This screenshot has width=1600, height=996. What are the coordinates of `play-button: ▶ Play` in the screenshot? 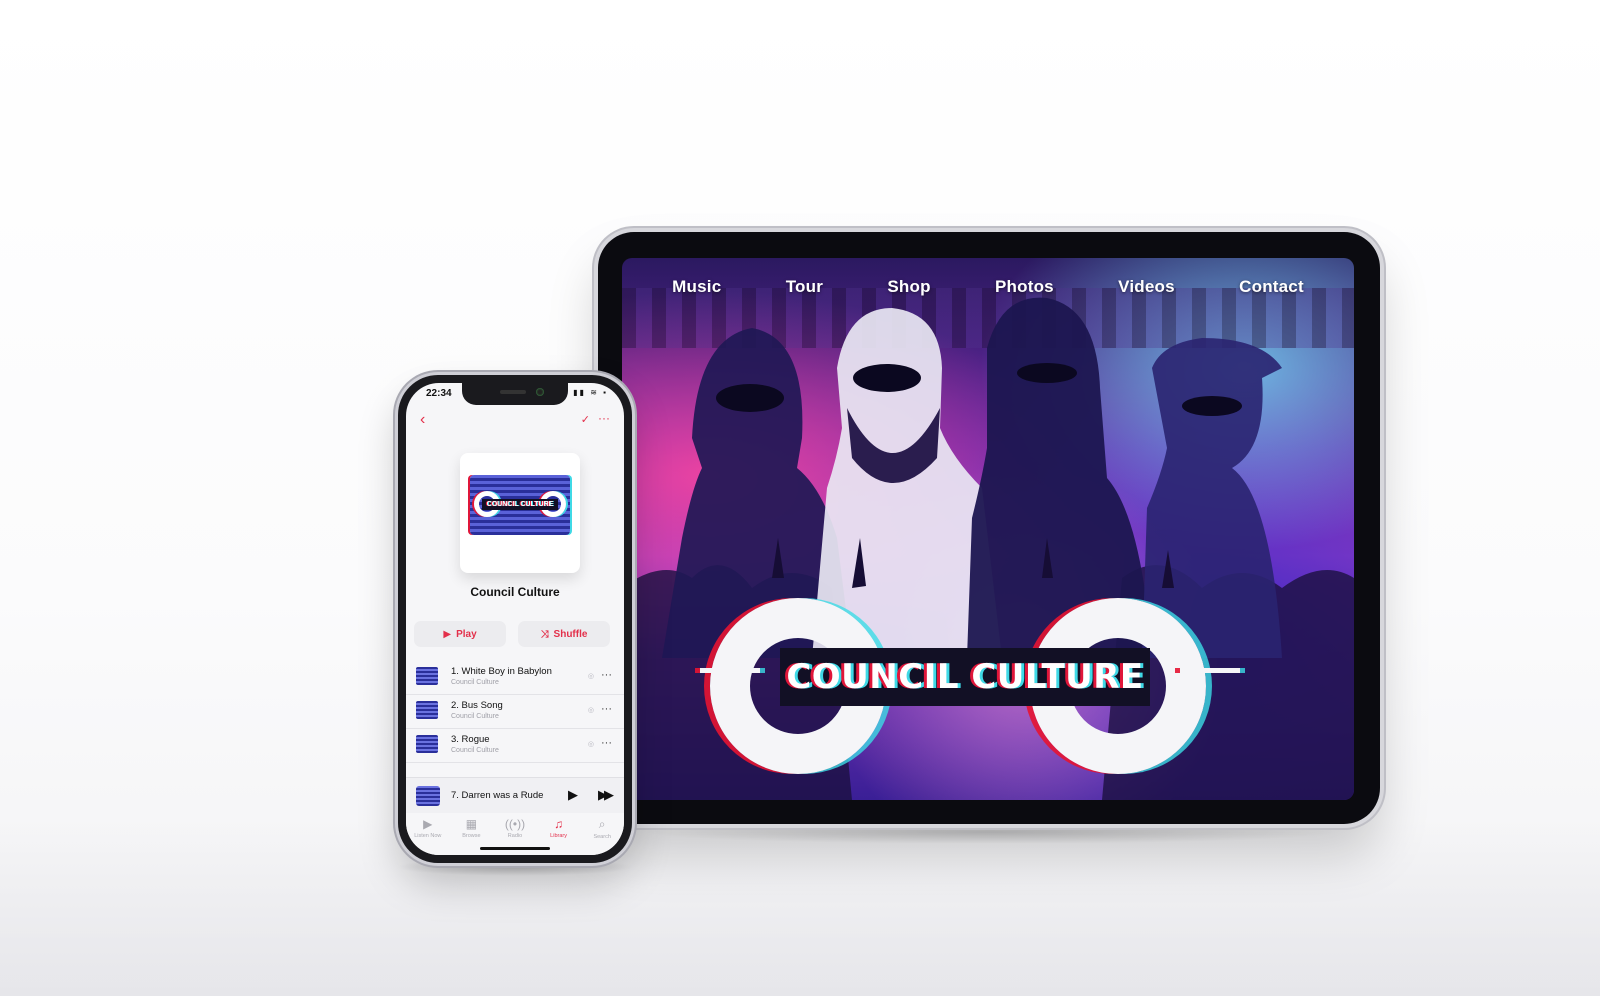 It's located at (460, 634).